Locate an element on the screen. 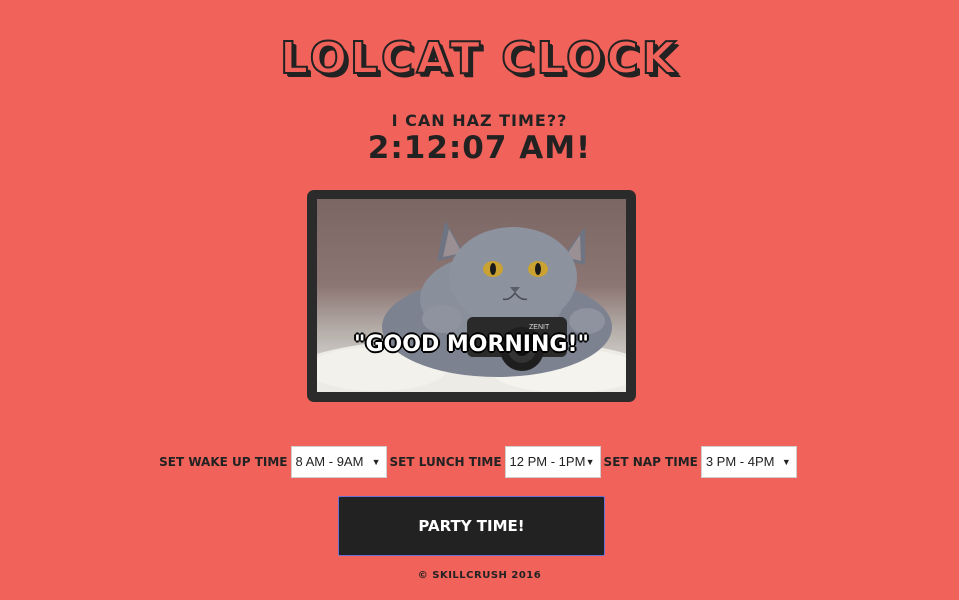 The width and height of the screenshot is (959, 600). lolcat-image: ZENIT "GOOD MORNING!" is located at coordinates (471, 295).